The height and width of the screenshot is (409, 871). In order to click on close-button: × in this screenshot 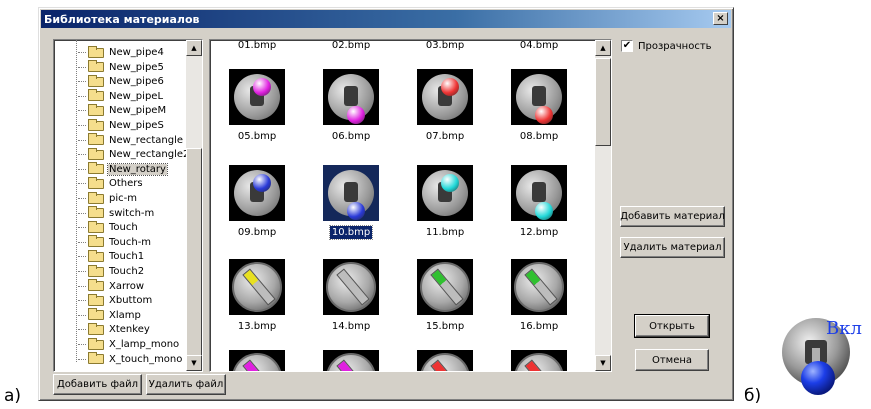, I will do `click(720, 18)`.